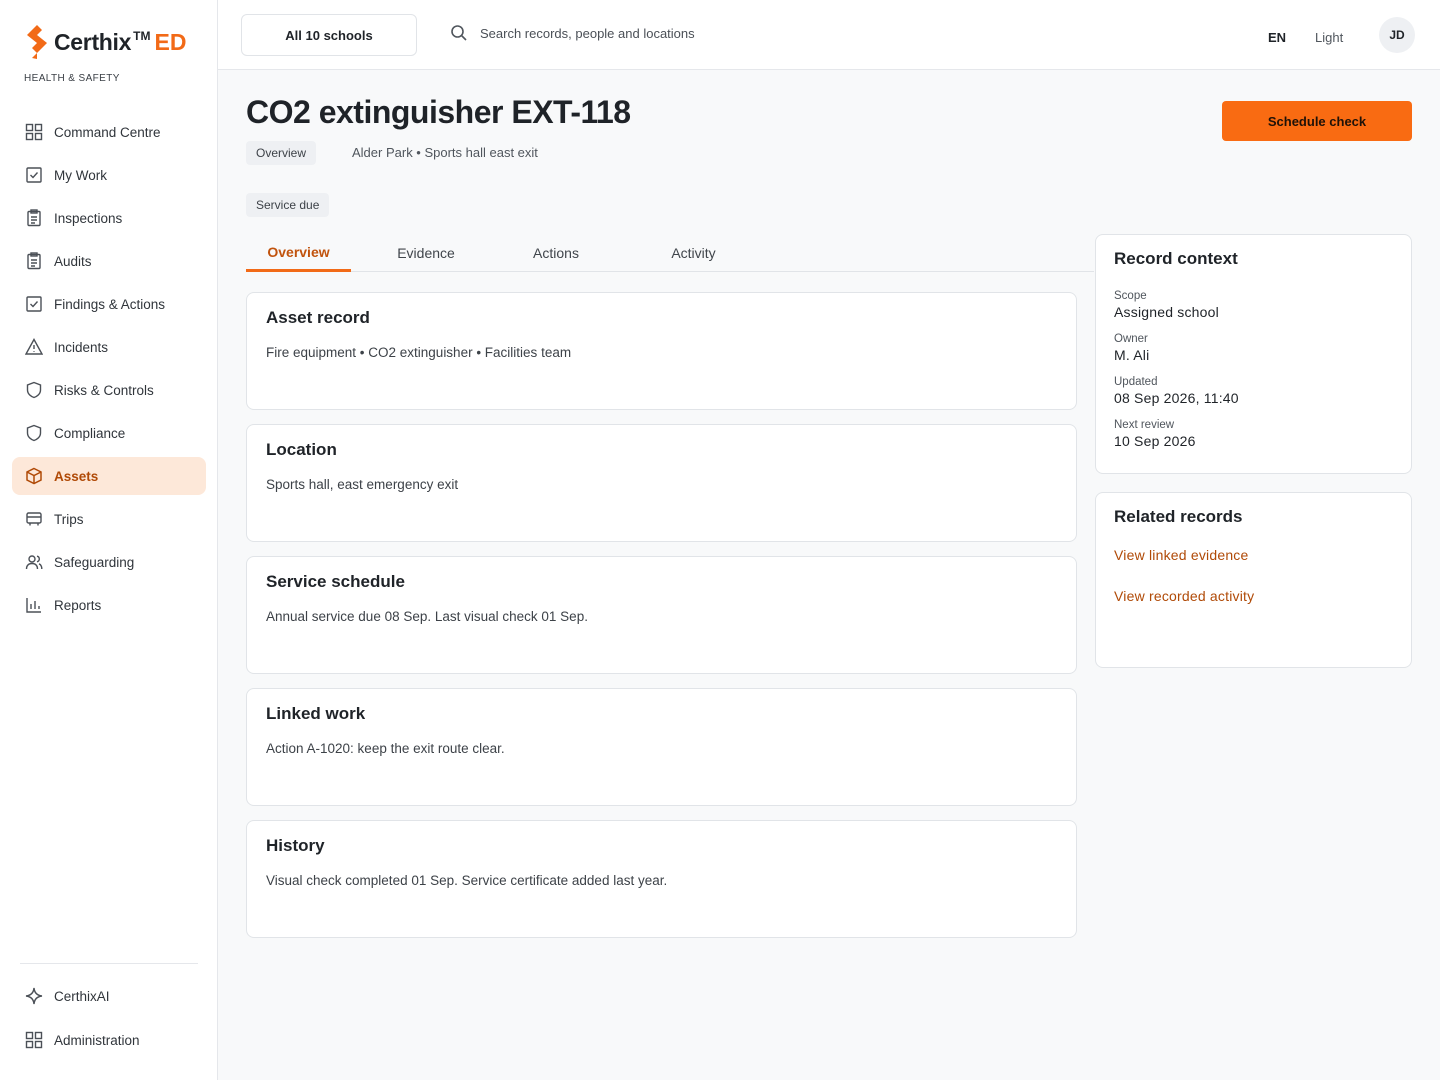 Image resolution: width=1440 pixels, height=1080 pixels. What do you see at coordinates (82, 996) in the screenshot?
I see `sidebar-item-label: CerthixAI` at bounding box center [82, 996].